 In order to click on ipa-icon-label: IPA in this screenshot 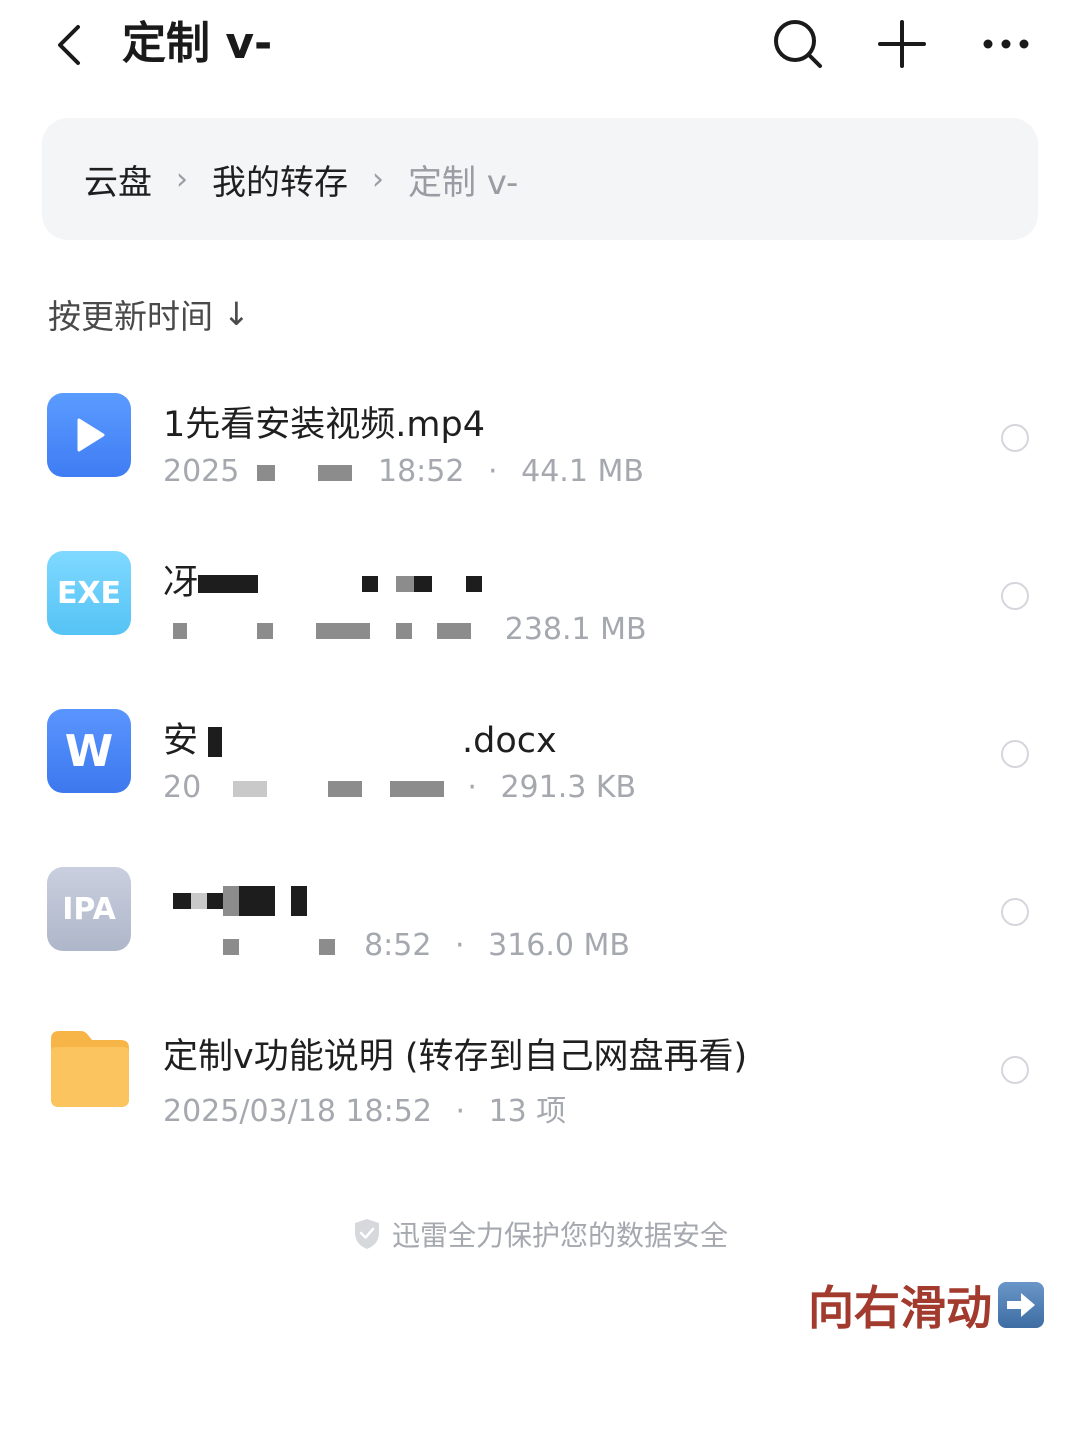, I will do `click(89, 909)`.